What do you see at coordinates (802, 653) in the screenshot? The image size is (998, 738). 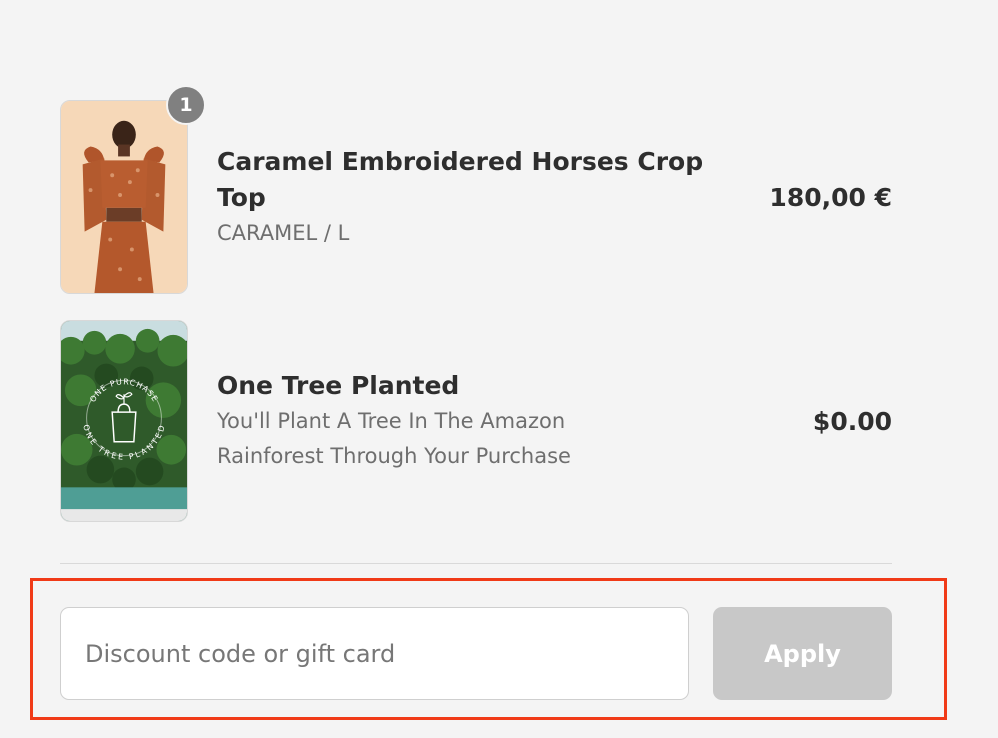 I see `apply-discount-button: Apply` at bounding box center [802, 653].